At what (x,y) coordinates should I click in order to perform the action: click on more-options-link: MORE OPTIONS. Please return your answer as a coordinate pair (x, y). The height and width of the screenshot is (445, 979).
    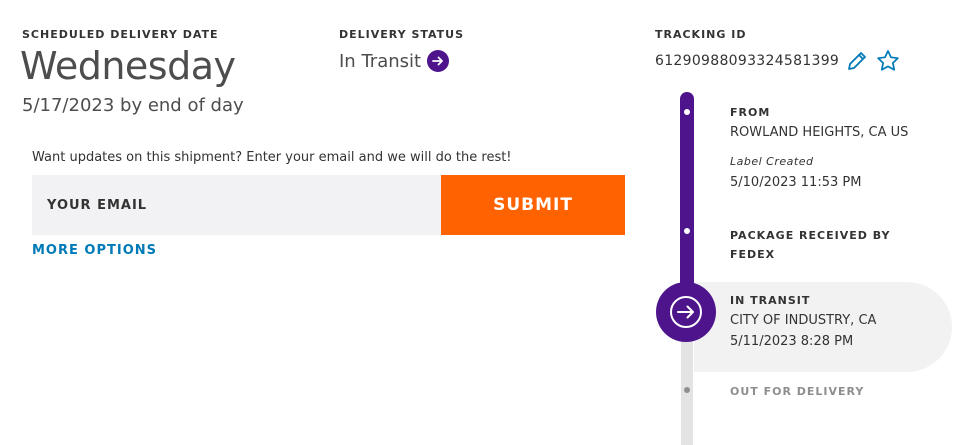
    Looking at the image, I should click on (94, 250).